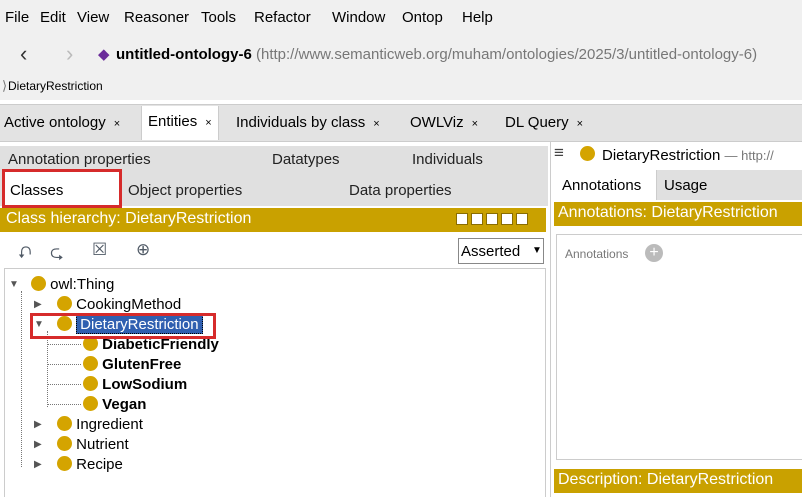 Image resolution: width=802 pixels, height=497 pixels. I want to click on tab-annotations-label: Annotations, so click(602, 185).